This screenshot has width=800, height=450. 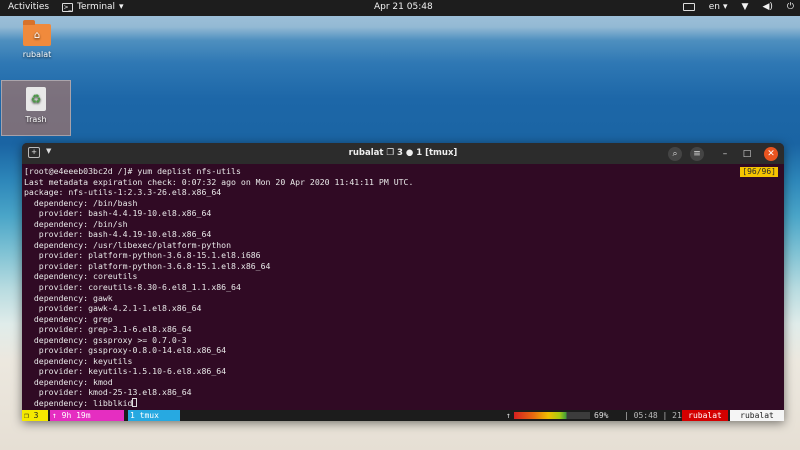 I want to click on terminal-icon: >_, so click(x=67, y=7).